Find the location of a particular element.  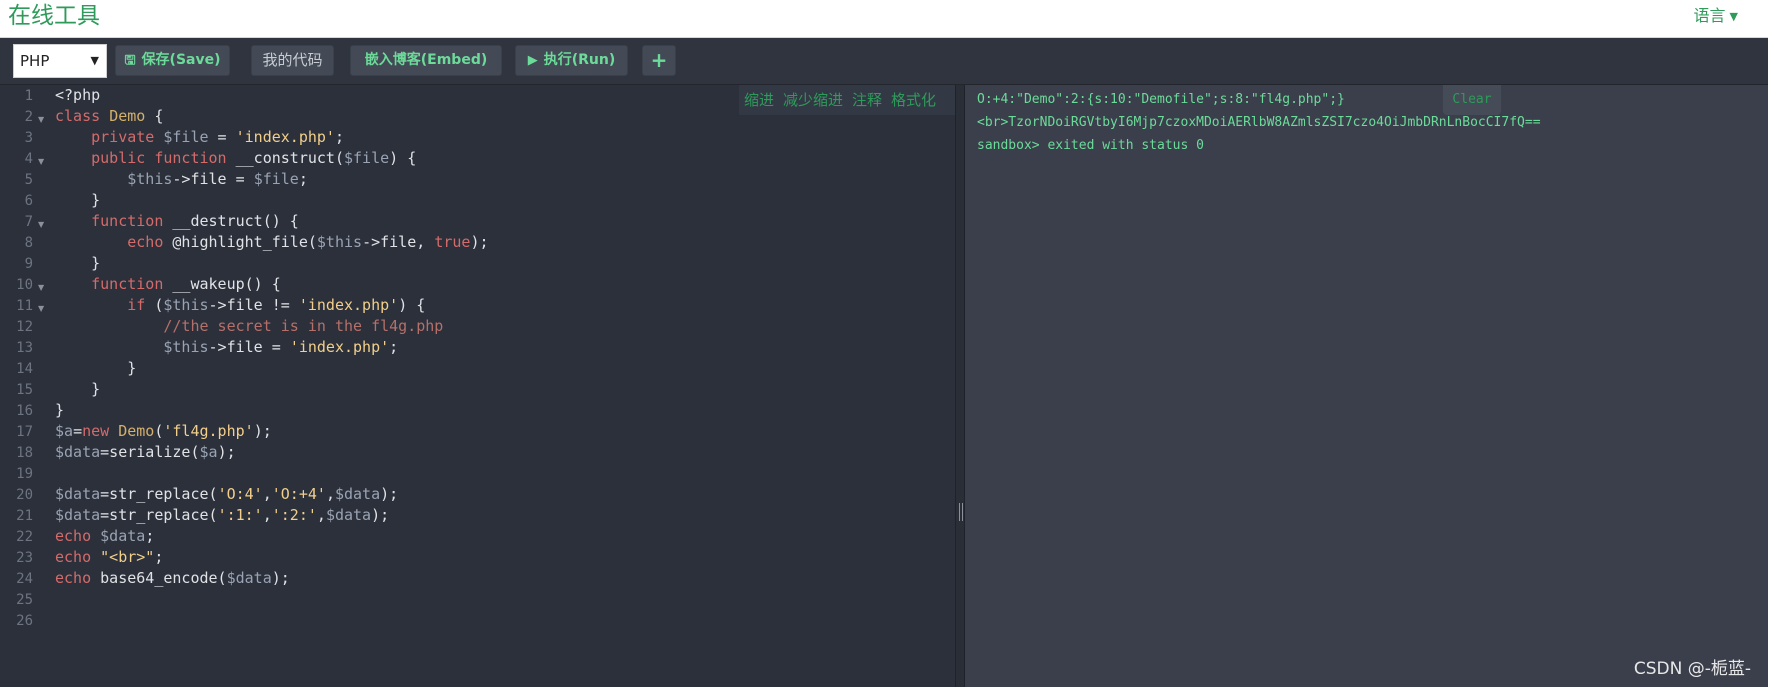

code-line: class Demo { is located at coordinates (109, 116).